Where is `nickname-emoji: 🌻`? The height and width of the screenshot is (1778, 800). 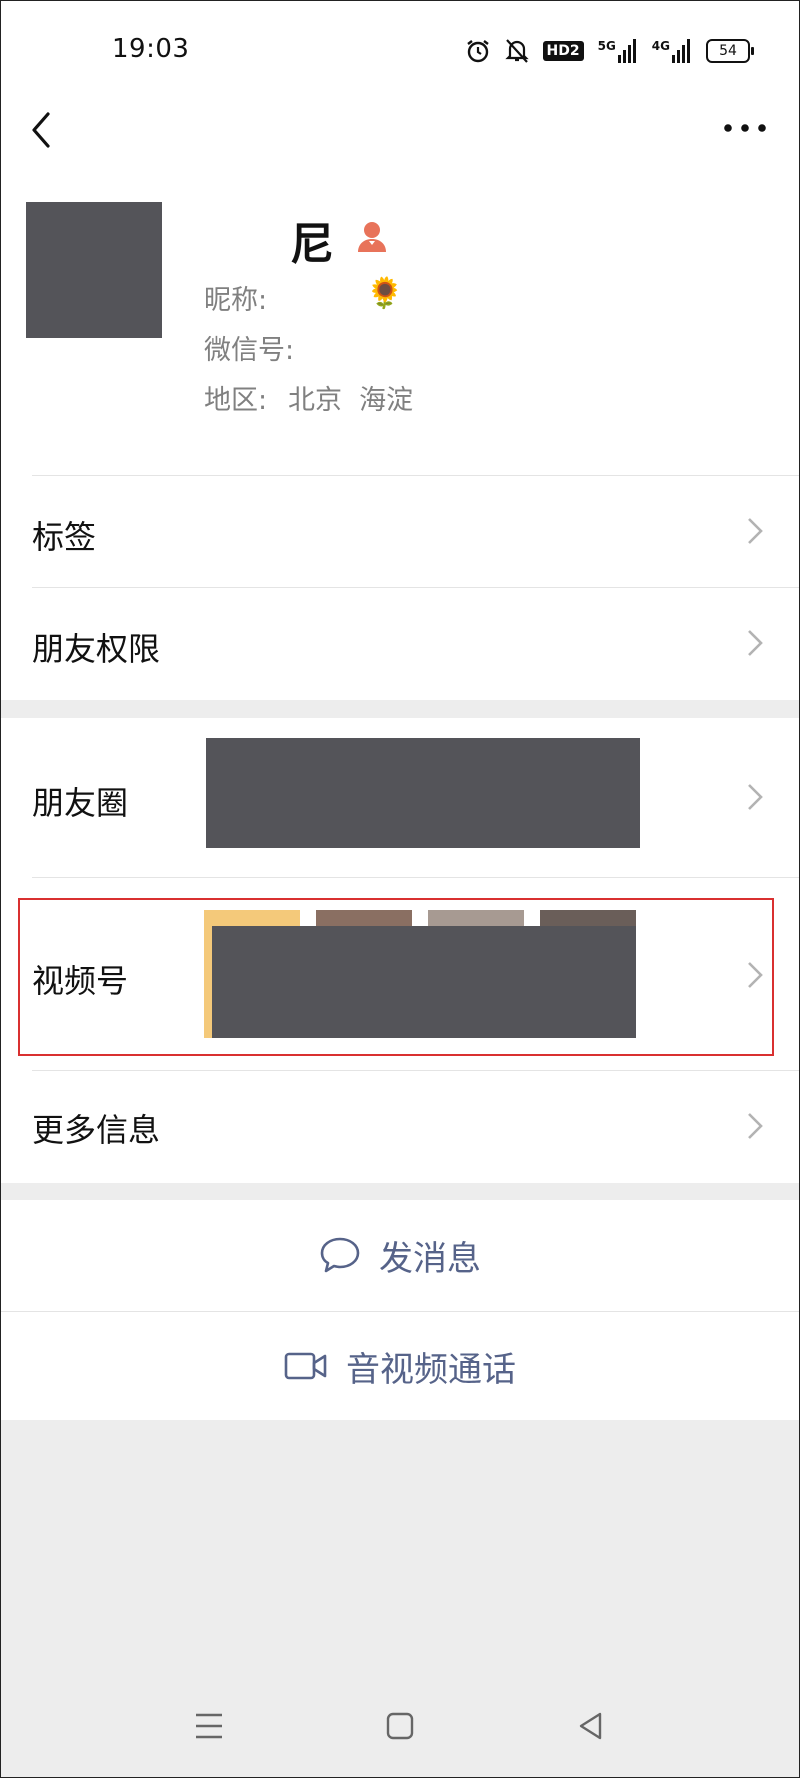 nickname-emoji: 🌻 is located at coordinates (385, 293).